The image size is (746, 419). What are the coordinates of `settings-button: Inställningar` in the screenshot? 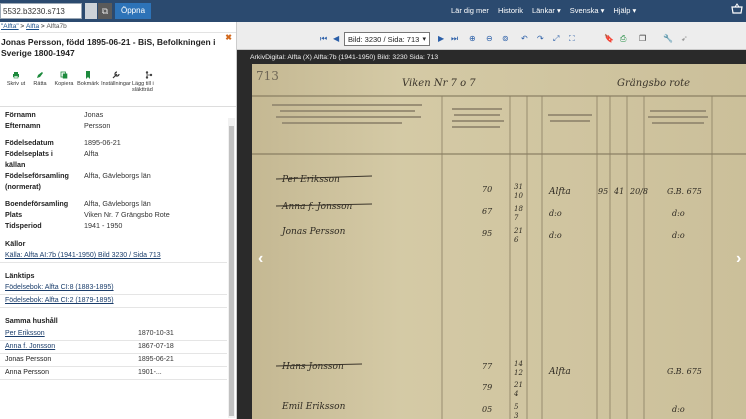 It's located at (116, 88).